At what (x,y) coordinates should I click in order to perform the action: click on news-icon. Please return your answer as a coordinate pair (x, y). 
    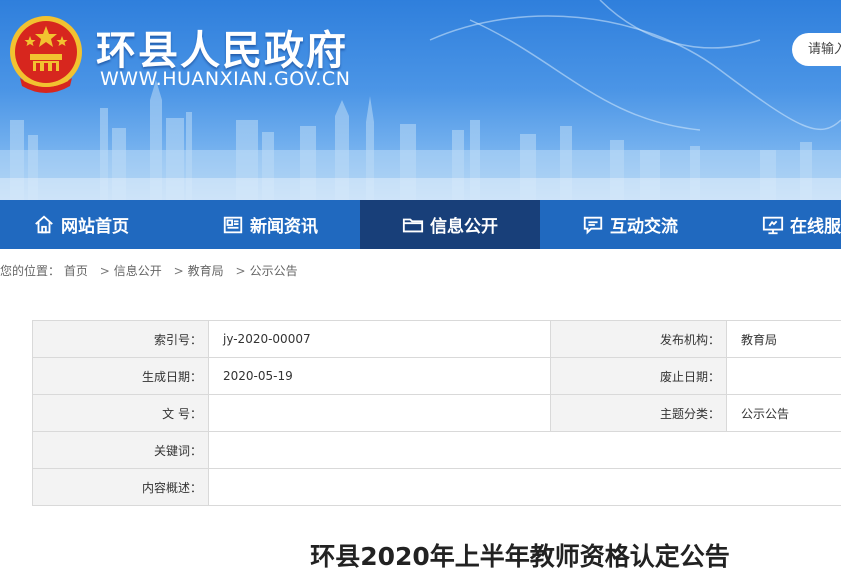
    Looking at the image, I should click on (233, 224).